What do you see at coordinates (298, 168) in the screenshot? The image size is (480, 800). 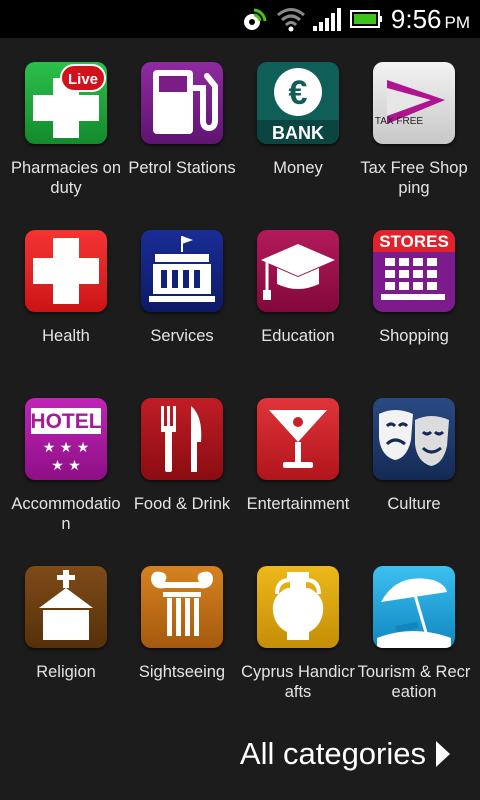 I see `category-label: Money` at bounding box center [298, 168].